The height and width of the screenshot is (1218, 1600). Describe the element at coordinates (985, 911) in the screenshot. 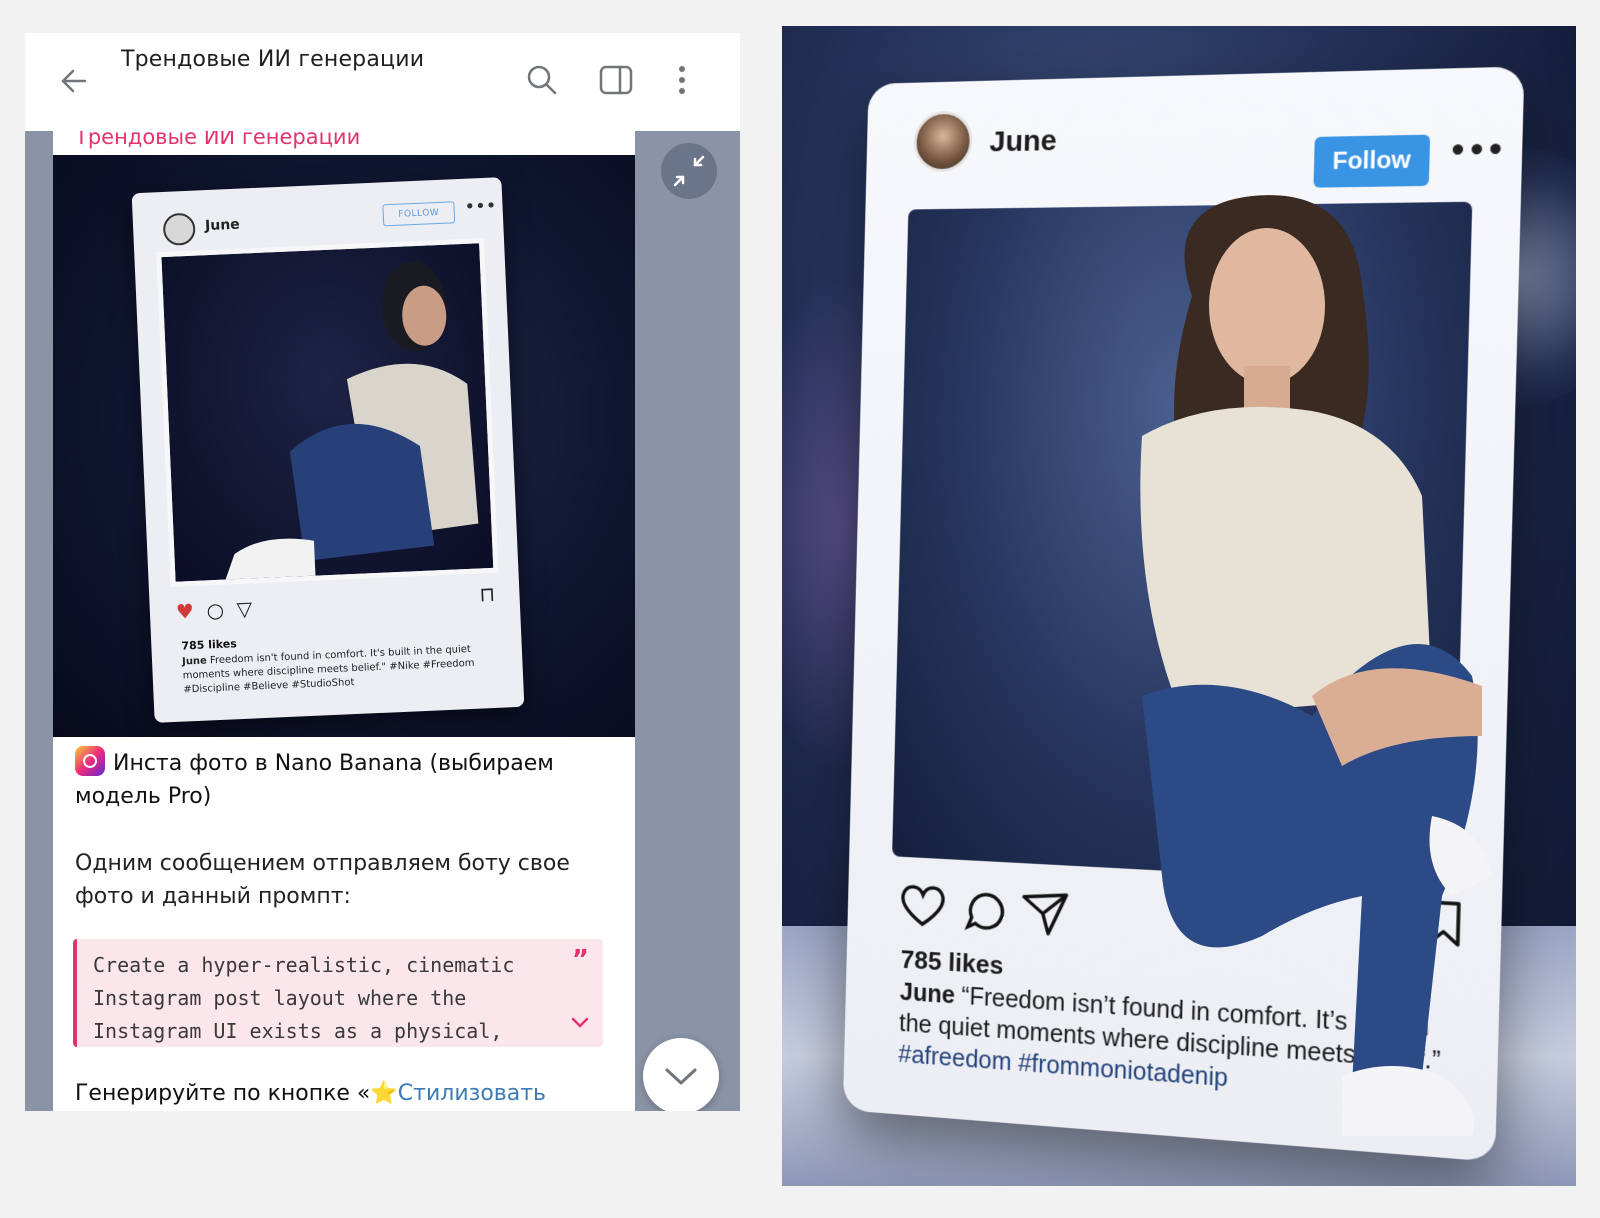

I see `comment-icon` at that location.